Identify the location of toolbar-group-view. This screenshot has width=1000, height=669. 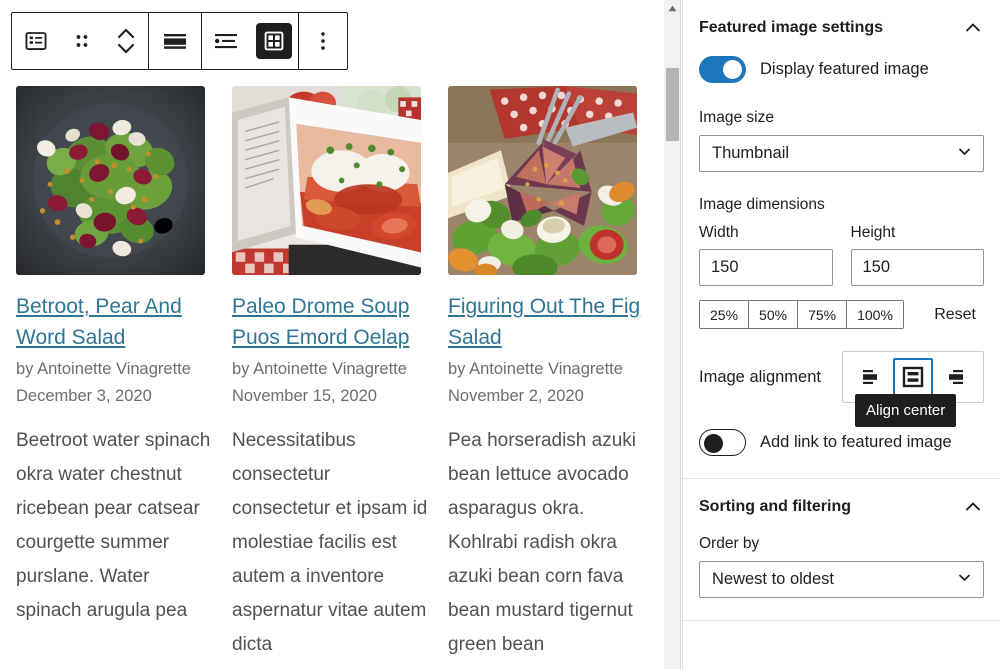
(249, 41).